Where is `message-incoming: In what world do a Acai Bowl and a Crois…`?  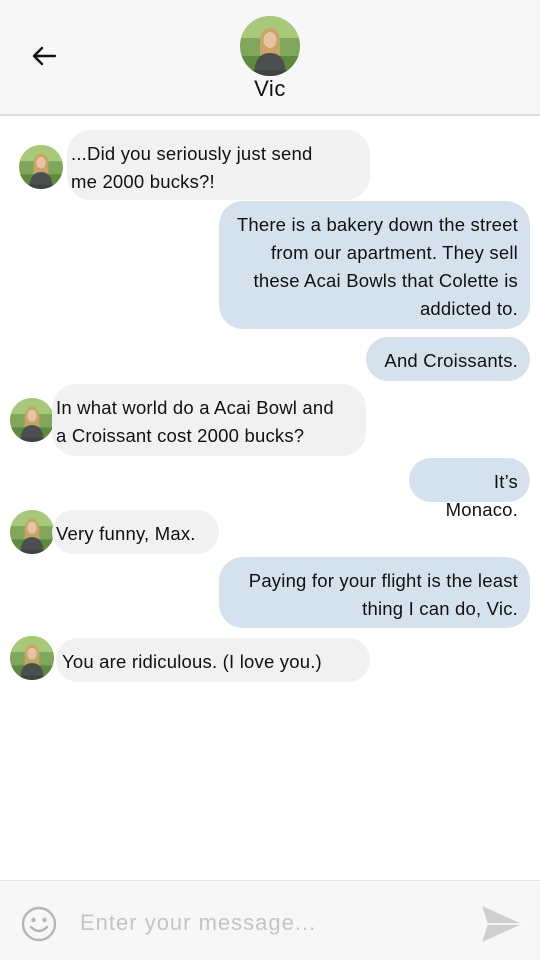
message-incoming: In what world do a Acai Bowl and a Crois… is located at coordinates (209, 420).